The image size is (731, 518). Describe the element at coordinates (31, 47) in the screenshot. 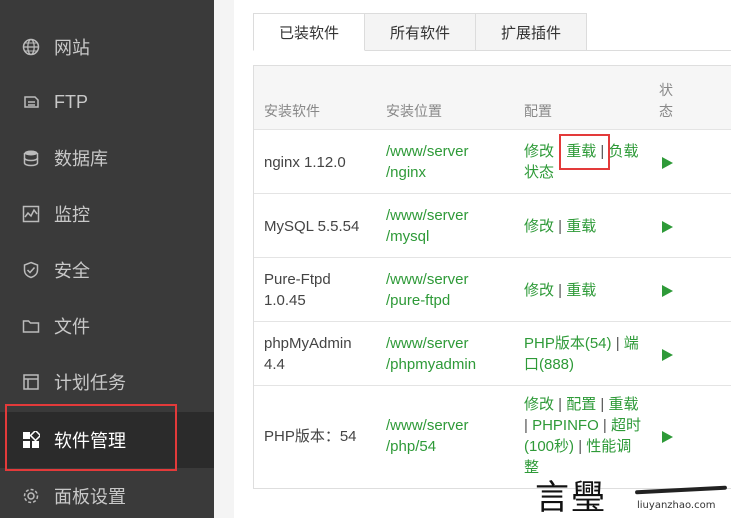

I see `globe-icon` at that location.